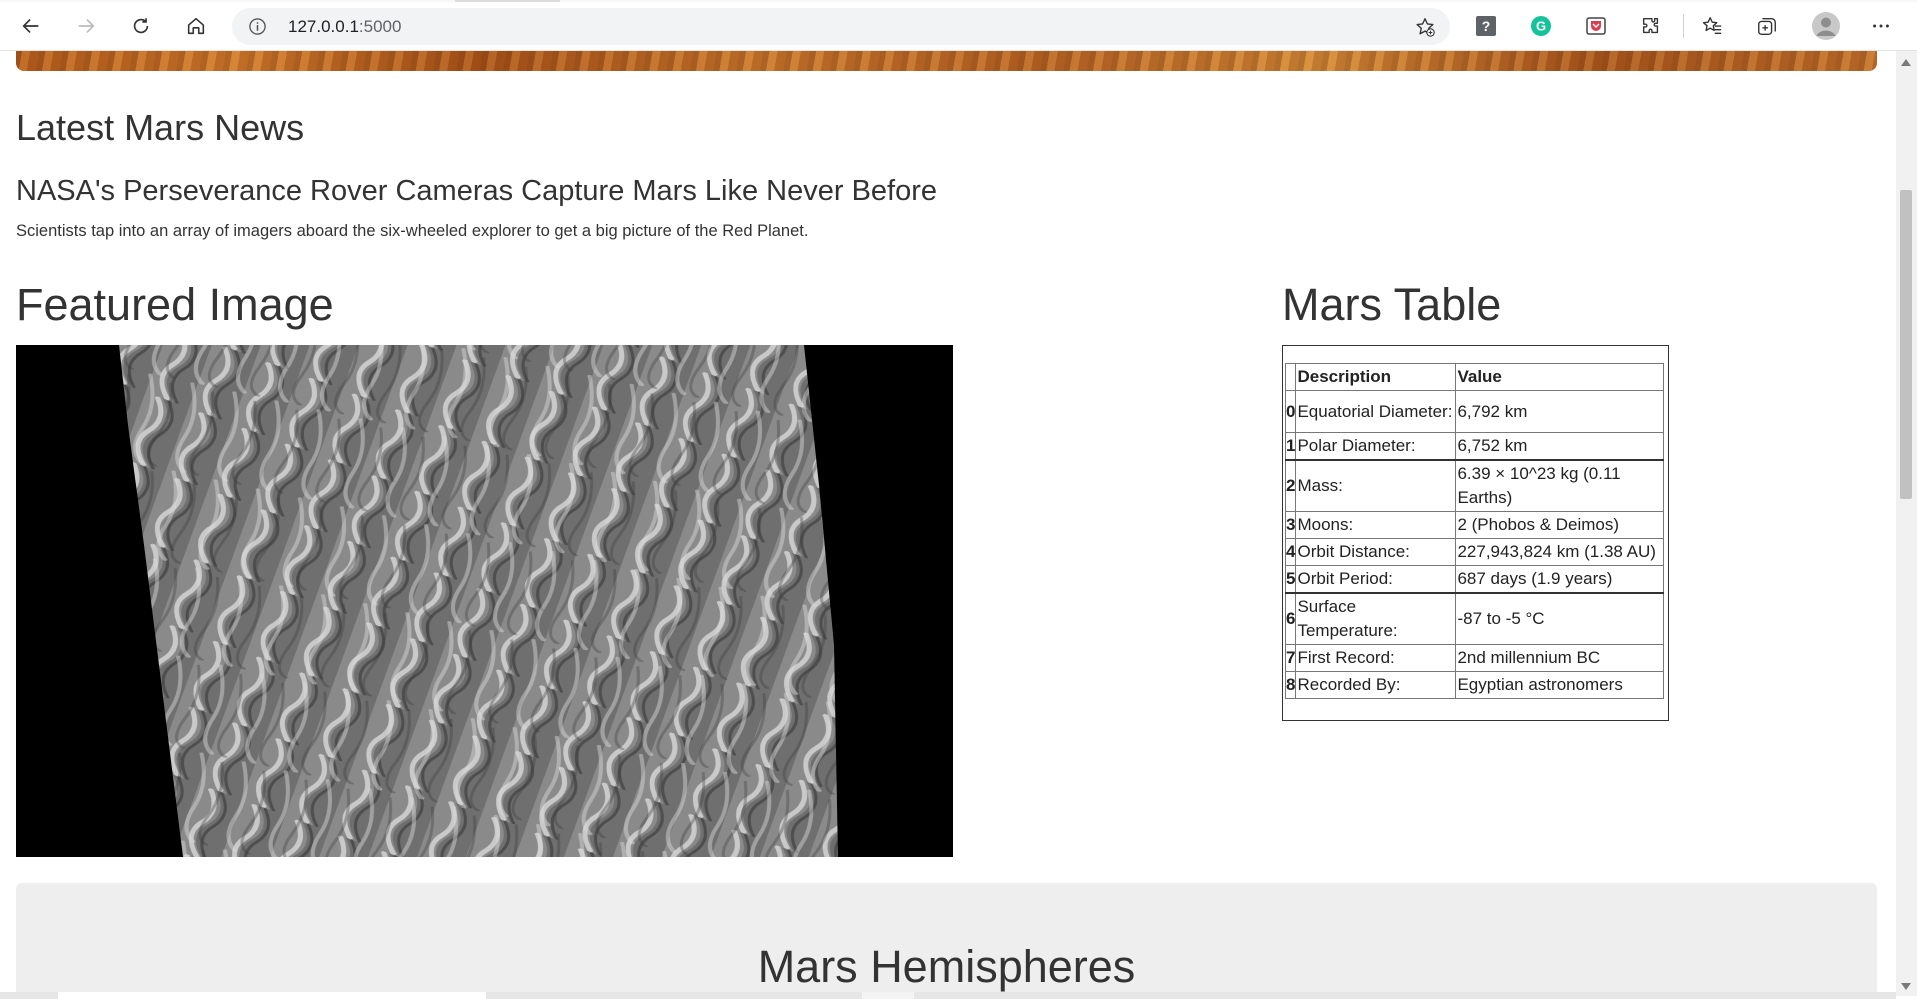  Describe the element at coordinates (841, 26) in the screenshot. I see `address-bar: 127.0.0.1:5000` at that location.